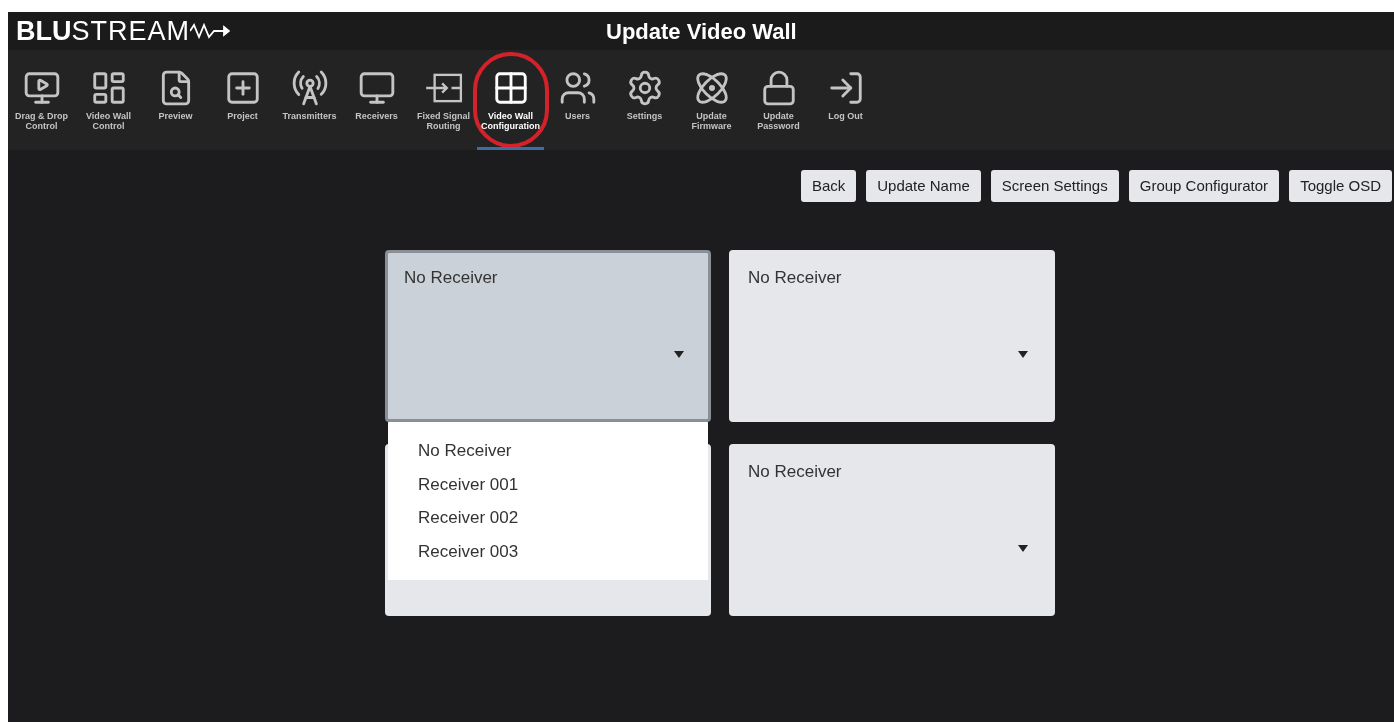 This screenshot has width=1394, height=722. Describe the element at coordinates (548, 484) in the screenshot. I see `dropdown-option: Receiver 001` at that location.